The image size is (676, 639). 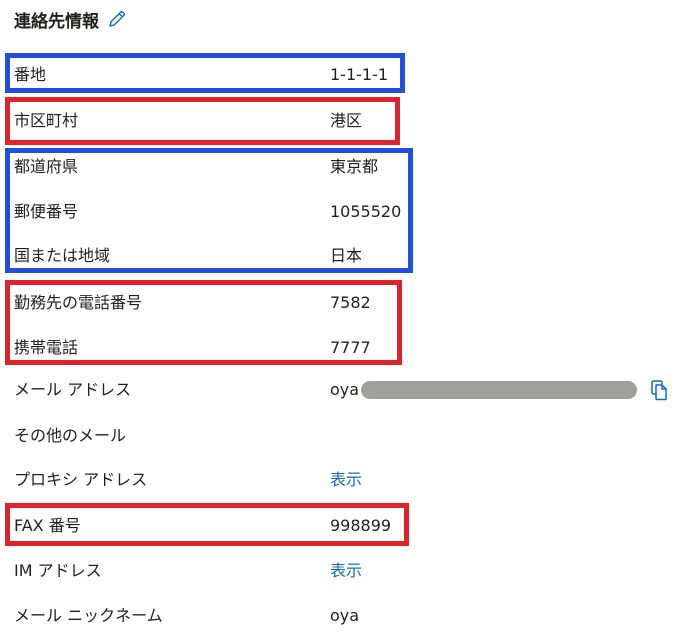 I want to click on field-label: IM アドレス, so click(x=58, y=570).